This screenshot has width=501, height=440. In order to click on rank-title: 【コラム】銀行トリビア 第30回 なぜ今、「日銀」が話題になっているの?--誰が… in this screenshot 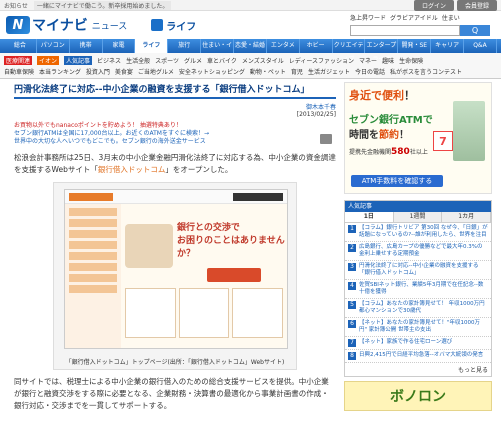, I will do `click(423, 232)`.